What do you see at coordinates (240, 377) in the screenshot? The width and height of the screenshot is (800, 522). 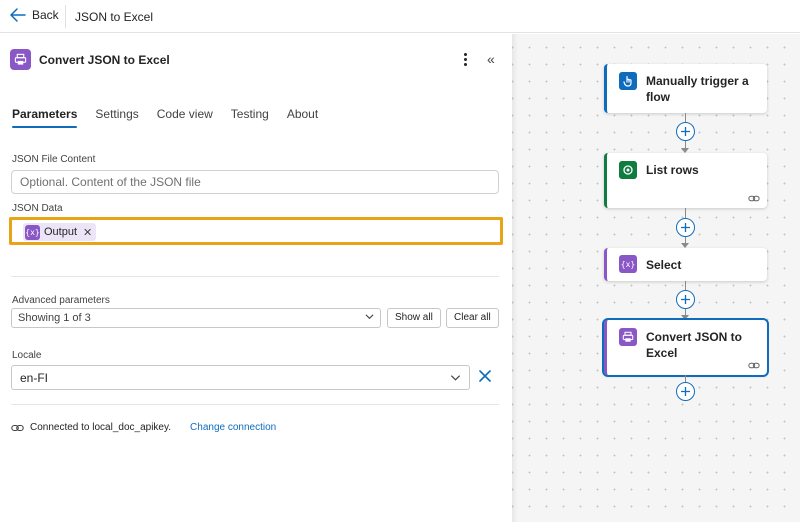 I see `locale-select: en-FI` at bounding box center [240, 377].